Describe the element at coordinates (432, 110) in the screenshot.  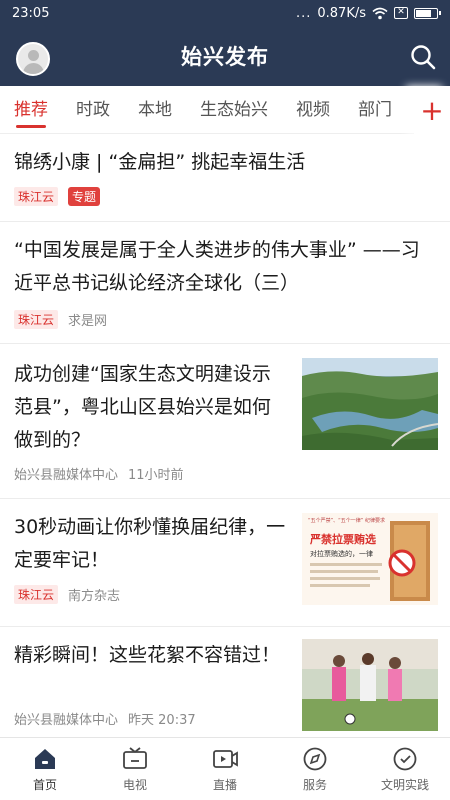
I see `add-tab-button: +` at that location.